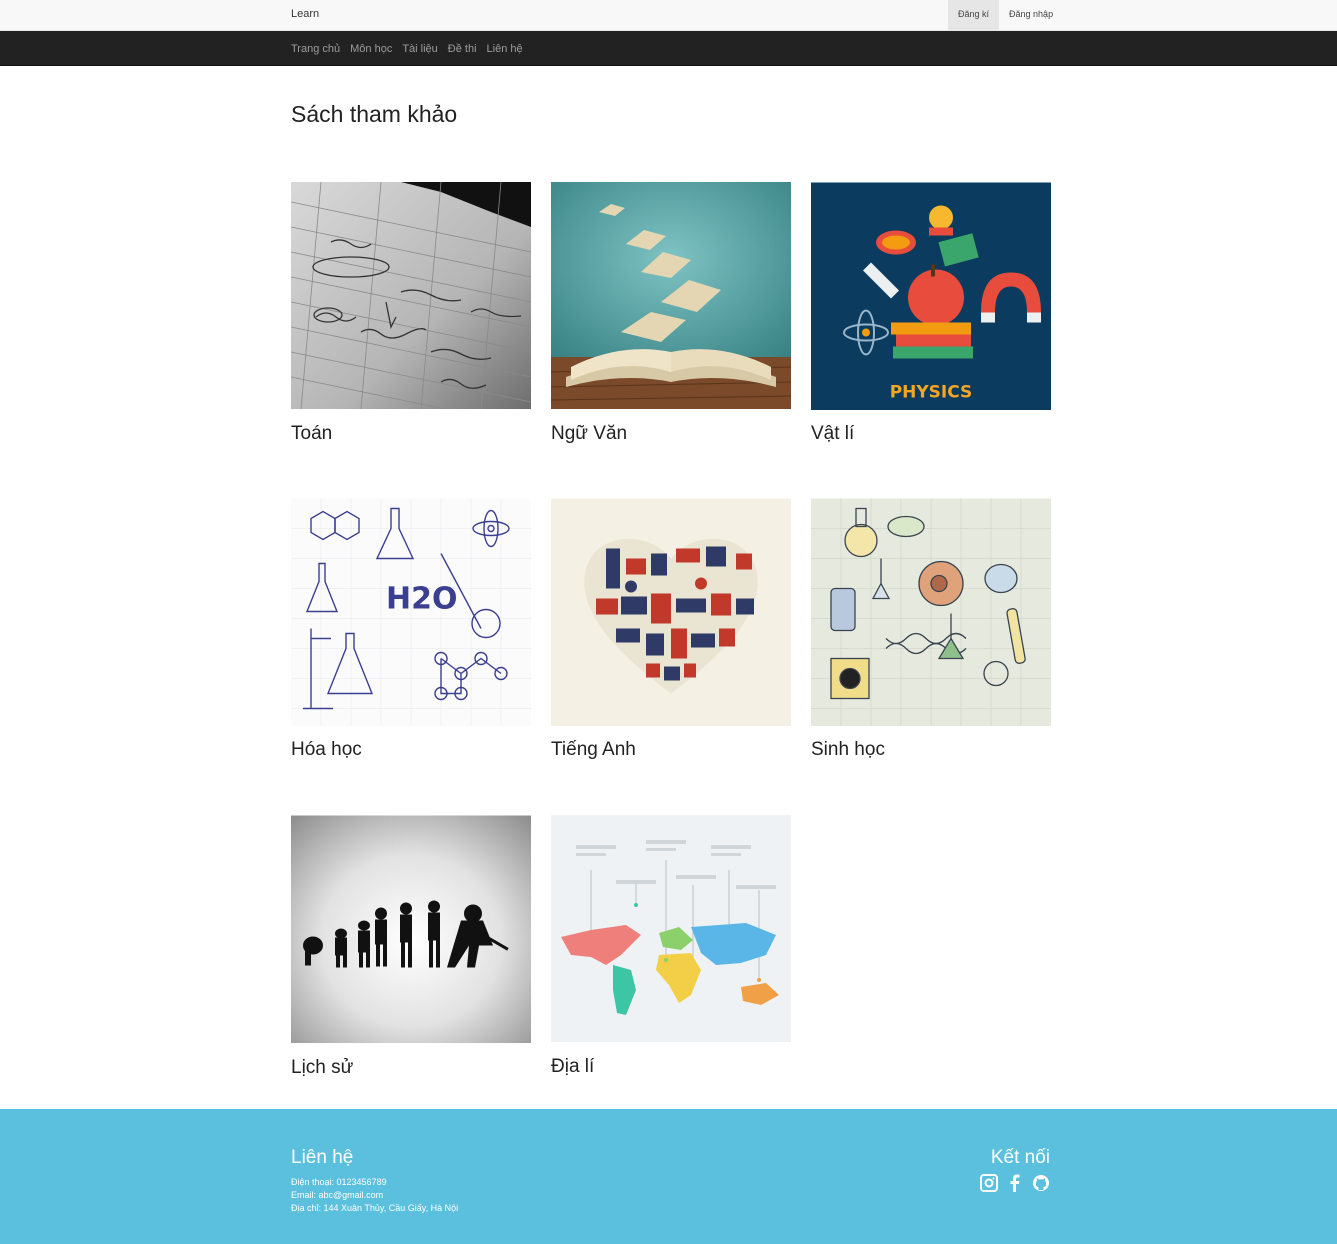  Describe the element at coordinates (374, 114) in the screenshot. I see `page-title: Sách tham khảo` at that location.